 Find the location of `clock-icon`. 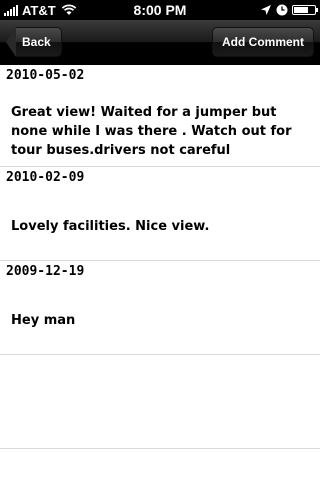

clock-icon is located at coordinates (282, 10).